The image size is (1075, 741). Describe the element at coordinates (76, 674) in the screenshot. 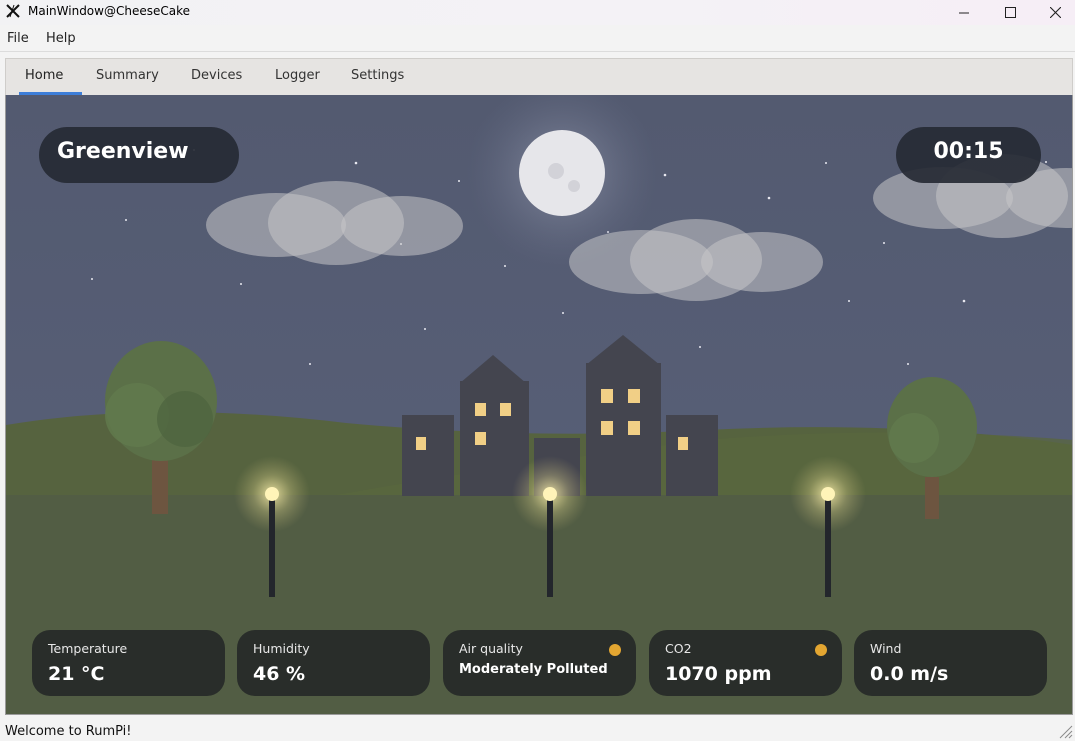

I see `card-value: 21 °C` at that location.